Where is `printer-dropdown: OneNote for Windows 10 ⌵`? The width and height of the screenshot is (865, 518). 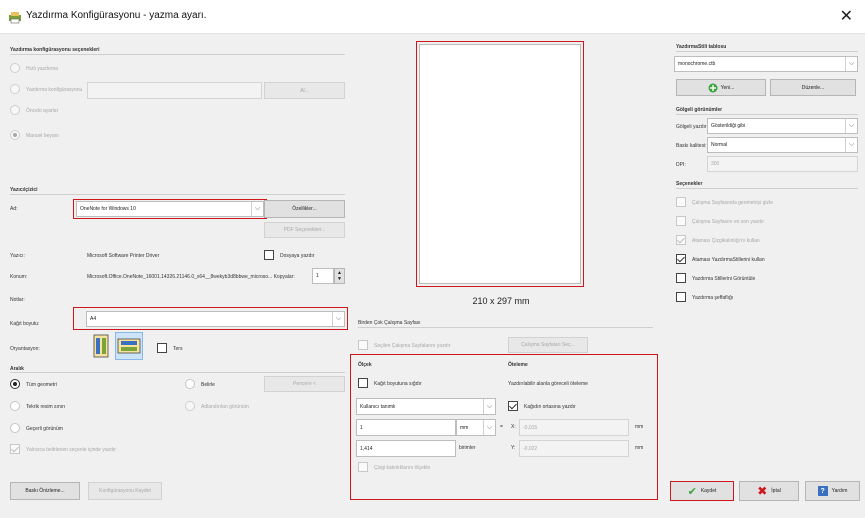 printer-dropdown: OneNote for Windows 10 ⌵ is located at coordinates (170, 209).